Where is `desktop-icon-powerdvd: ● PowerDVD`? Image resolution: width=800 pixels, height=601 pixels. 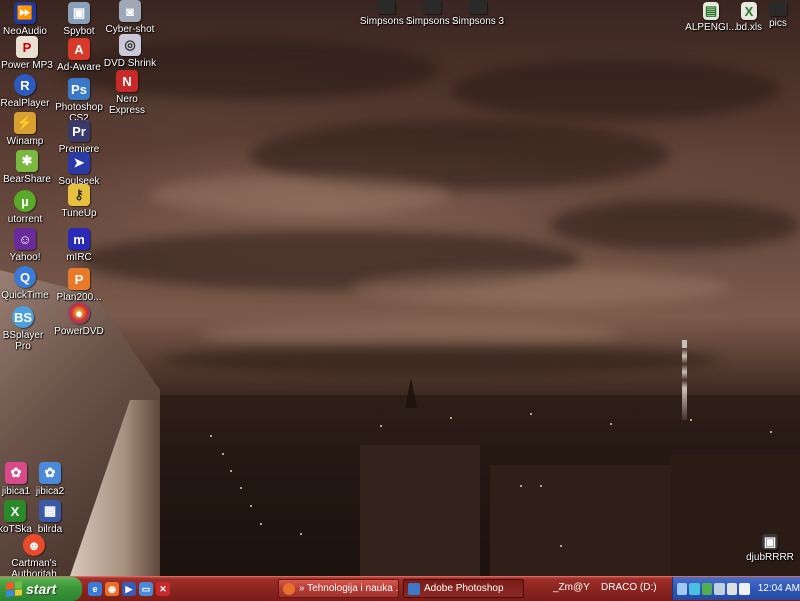
desktop-icon-powerdvd: ● PowerDVD is located at coordinates (79, 319).